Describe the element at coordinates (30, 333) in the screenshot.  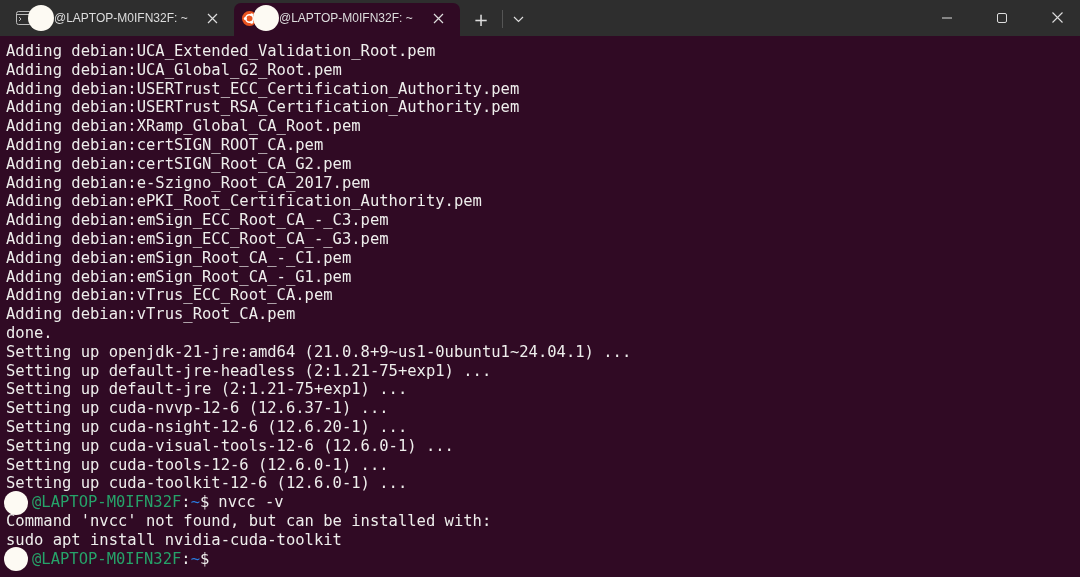
I see `output-line: done.` at that location.